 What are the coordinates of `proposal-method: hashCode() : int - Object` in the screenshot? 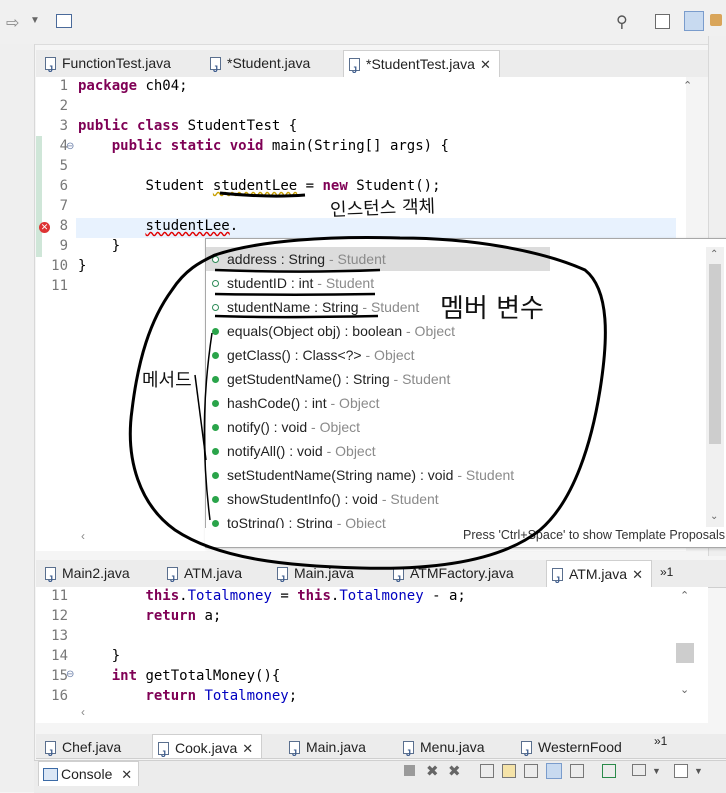 It's located at (296, 403).